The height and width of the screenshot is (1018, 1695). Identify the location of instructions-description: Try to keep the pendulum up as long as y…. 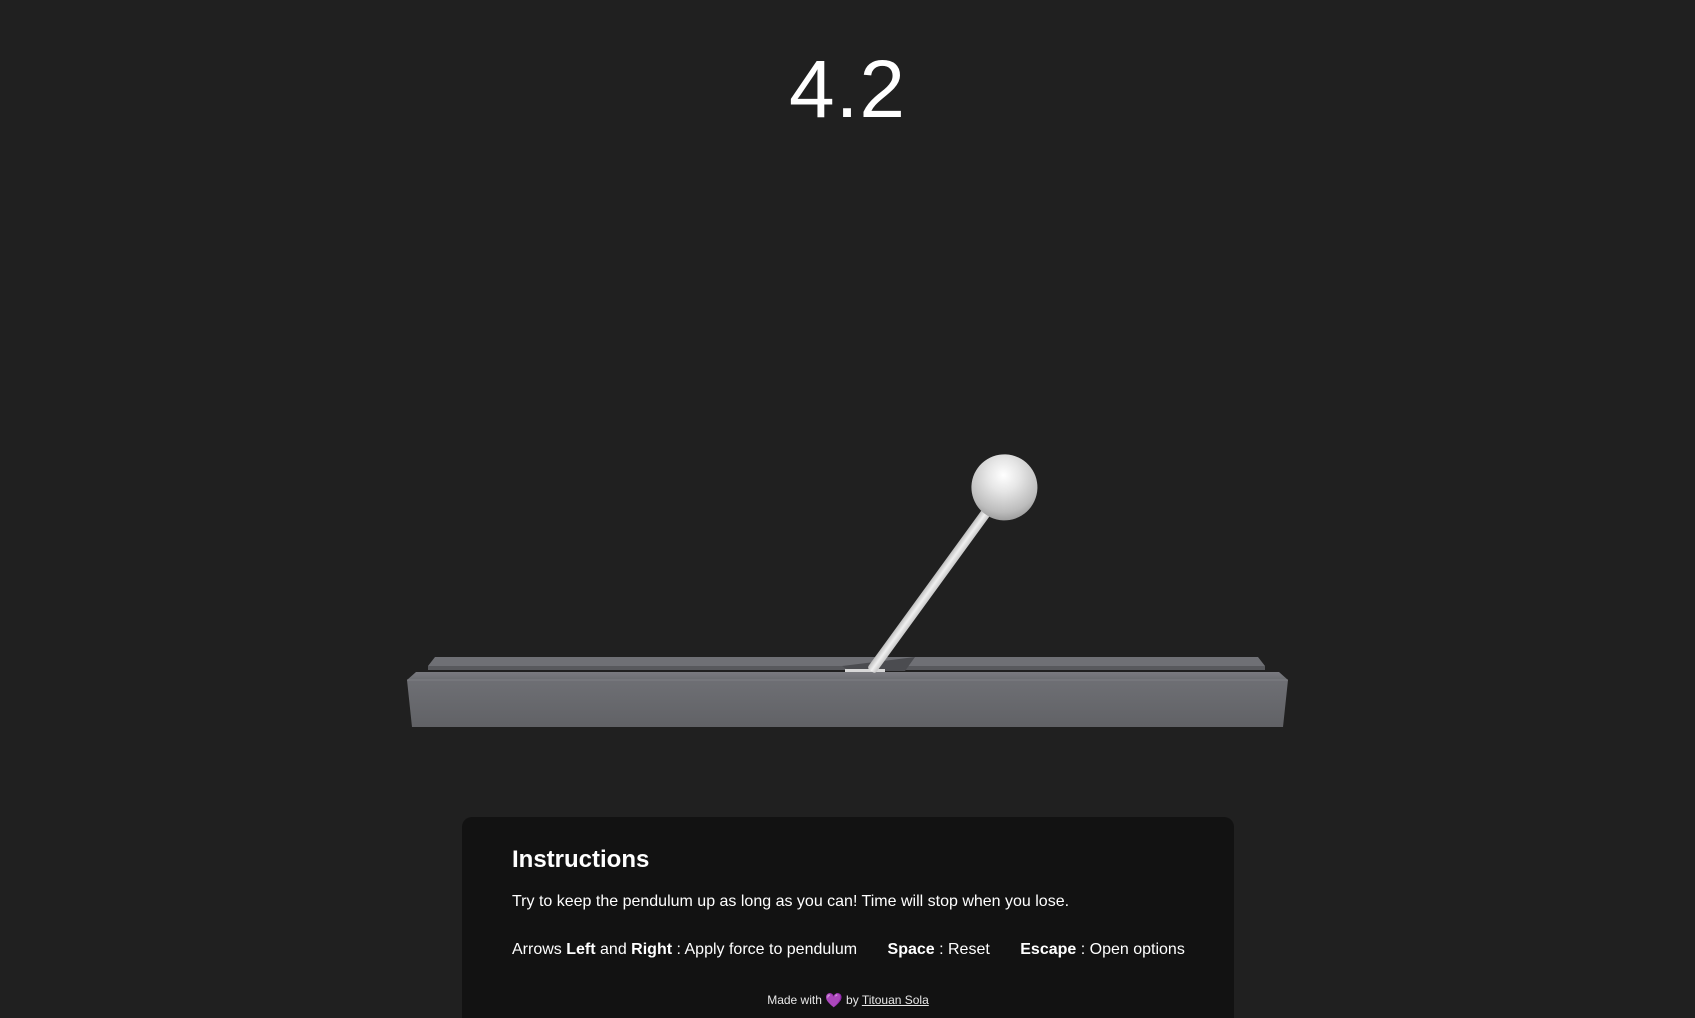
(791, 901).